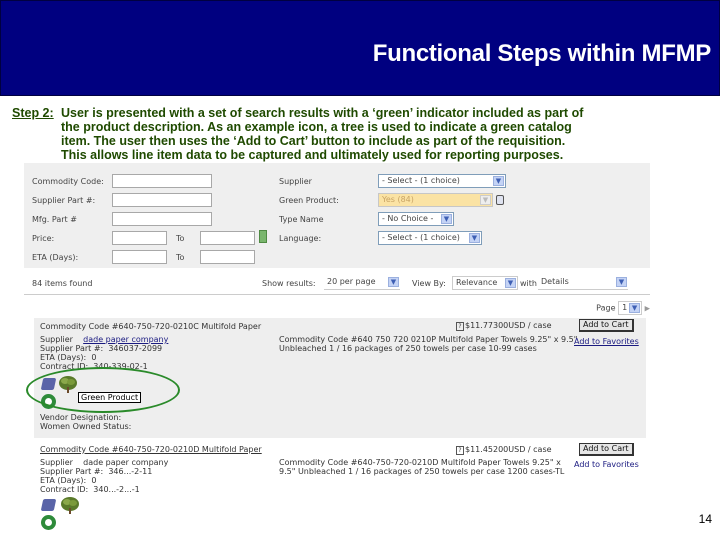  Describe the element at coordinates (408, 218) in the screenshot. I see `type-name-select-value: - No Choice -` at that location.